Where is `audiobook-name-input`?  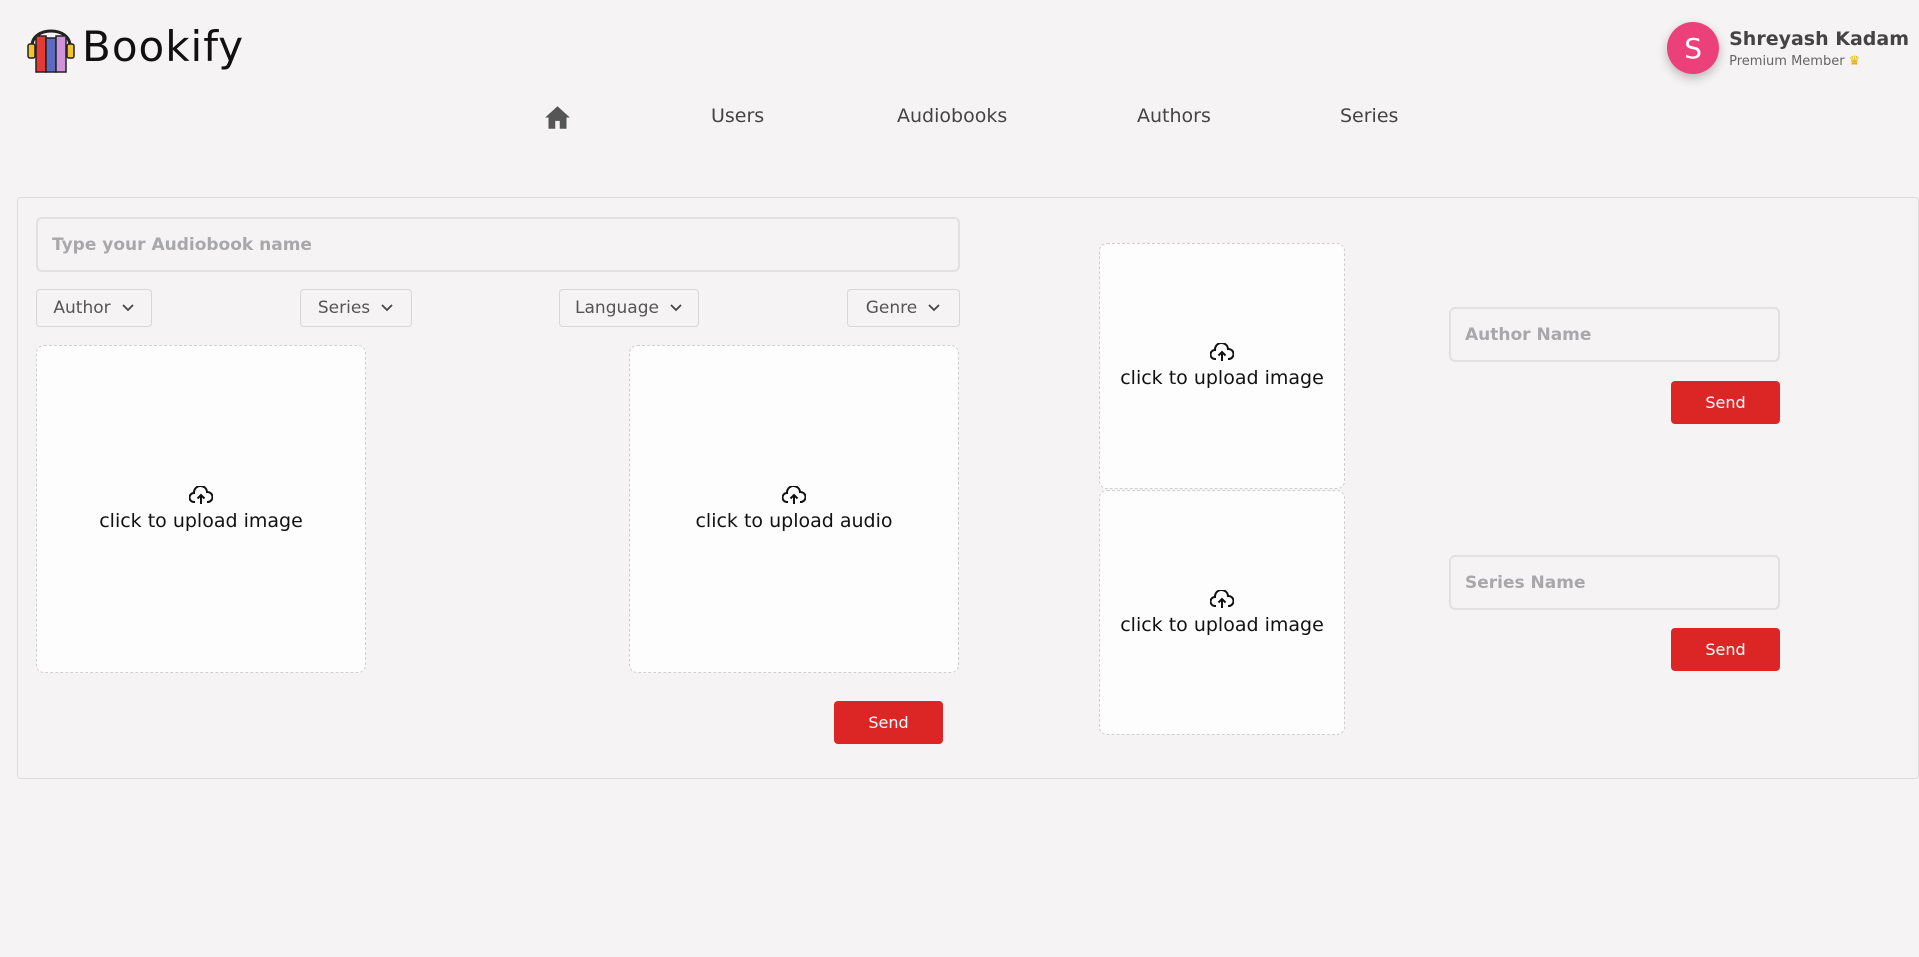 audiobook-name-input is located at coordinates (498, 244).